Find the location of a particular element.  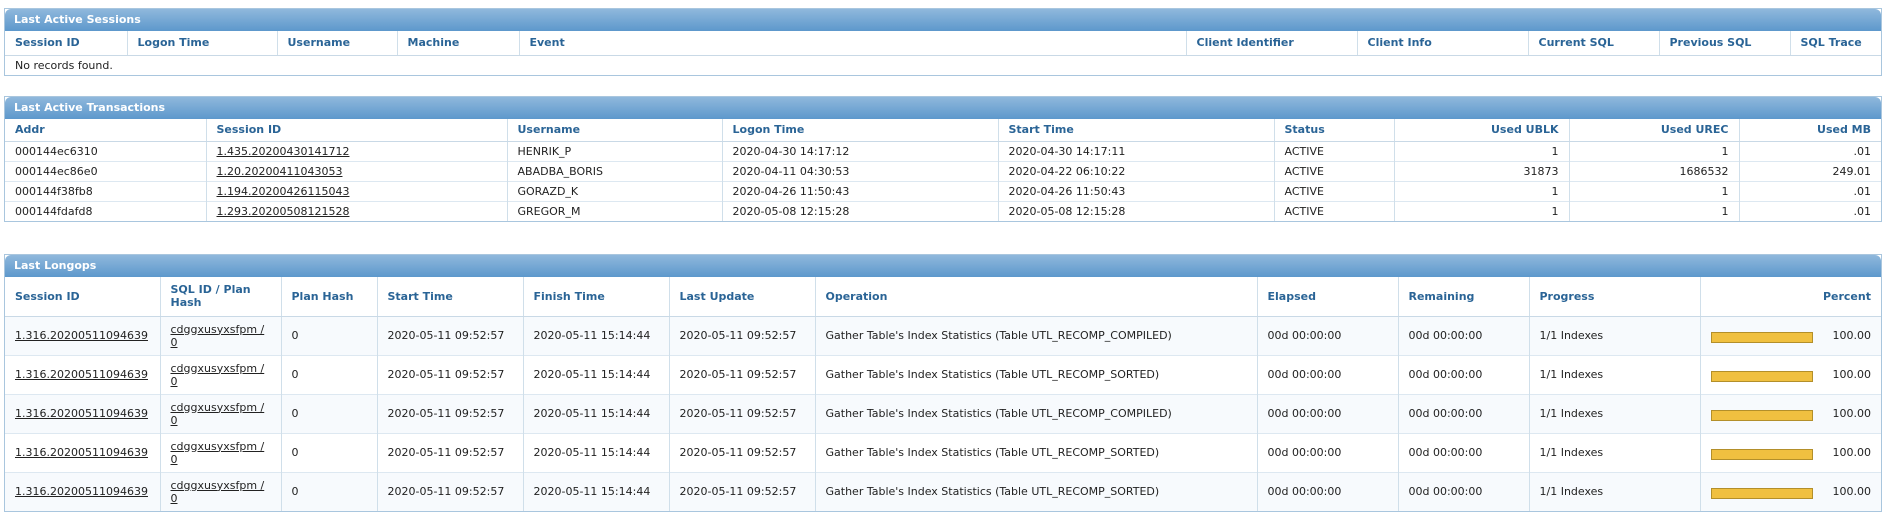

session-link: 1.20.20200411043053 is located at coordinates (280, 171).